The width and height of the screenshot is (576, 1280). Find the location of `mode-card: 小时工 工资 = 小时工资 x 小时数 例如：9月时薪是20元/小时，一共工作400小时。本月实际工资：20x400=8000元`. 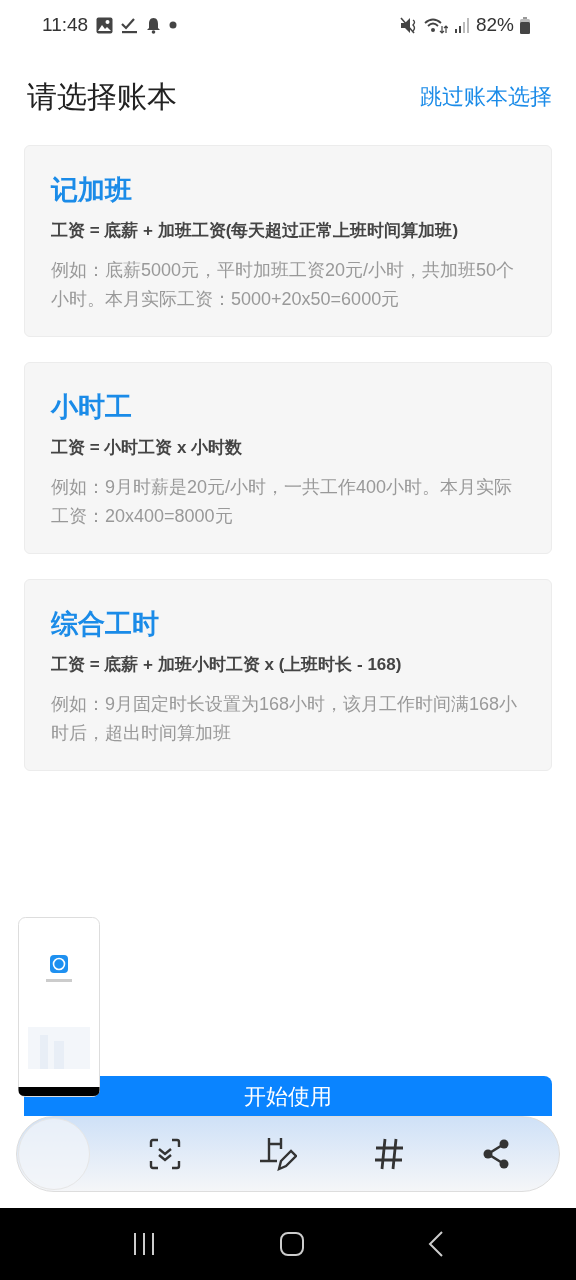

mode-card: 小时工 工资 = 小时工资 x 小时数 例如：9月时薪是20元/小时，一共工作400小时。本月实际工资：20x400=8000元 is located at coordinates (288, 458).